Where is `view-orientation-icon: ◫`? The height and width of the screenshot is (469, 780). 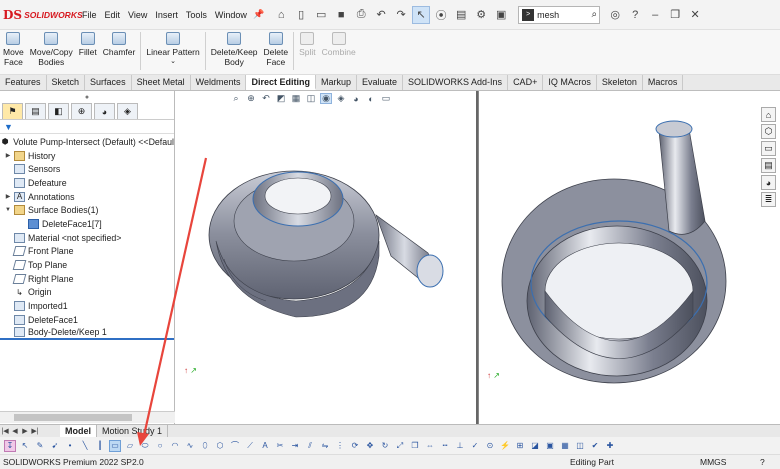 view-orientation-icon: ◫ is located at coordinates (311, 98).